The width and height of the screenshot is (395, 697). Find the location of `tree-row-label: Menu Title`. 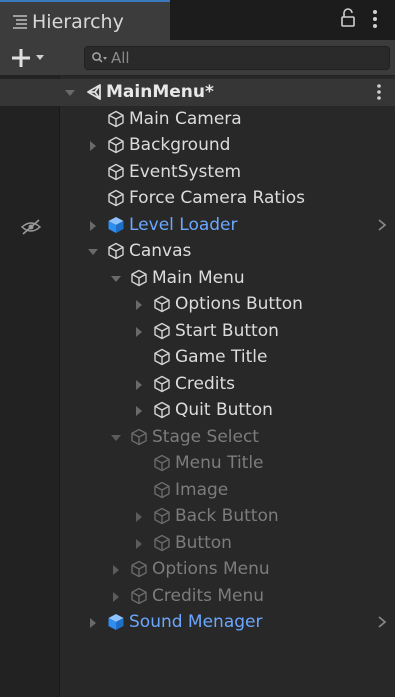

tree-row-label: Menu Title is located at coordinates (219, 463).